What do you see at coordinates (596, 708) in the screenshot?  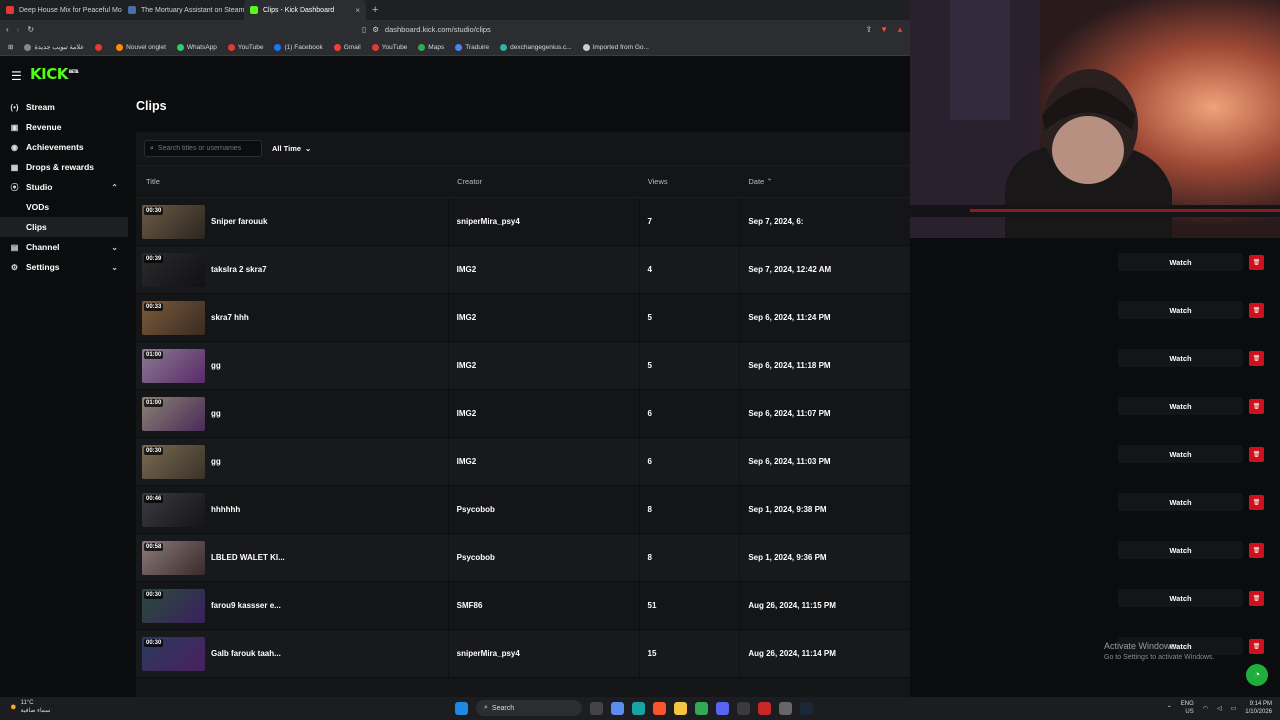 I see `task-view-icon` at bounding box center [596, 708].